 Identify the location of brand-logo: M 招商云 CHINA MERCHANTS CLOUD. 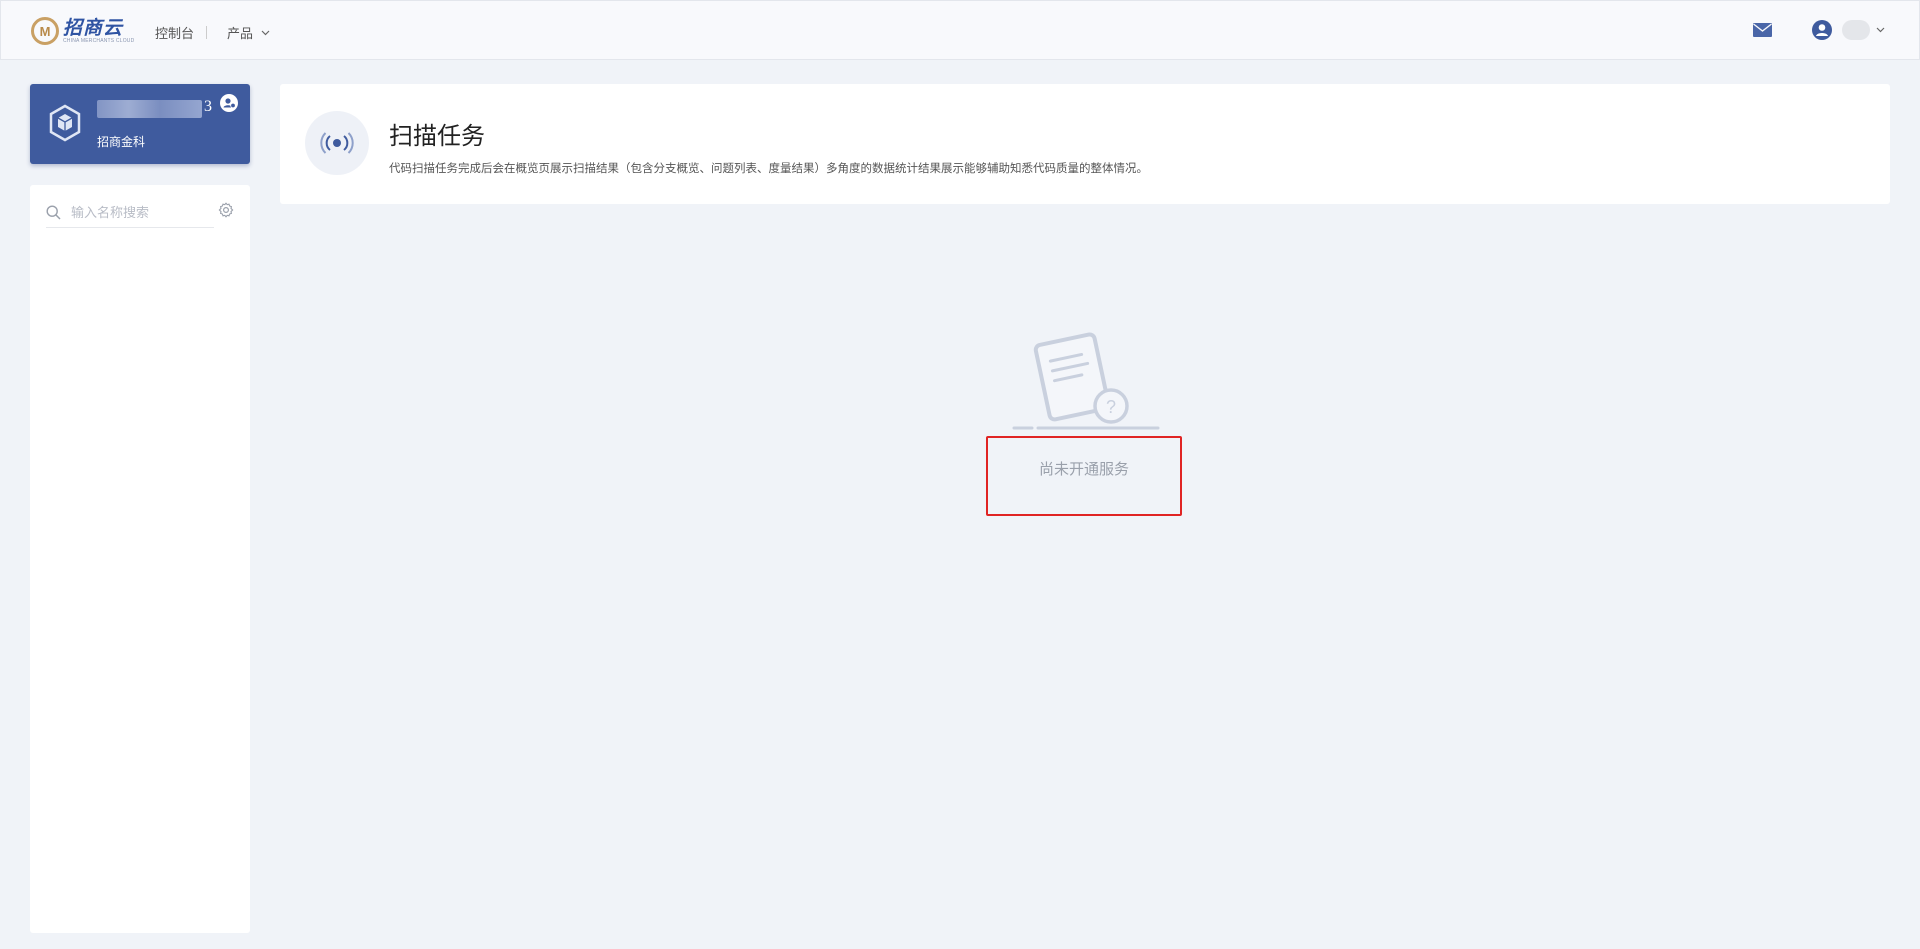
(82, 31).